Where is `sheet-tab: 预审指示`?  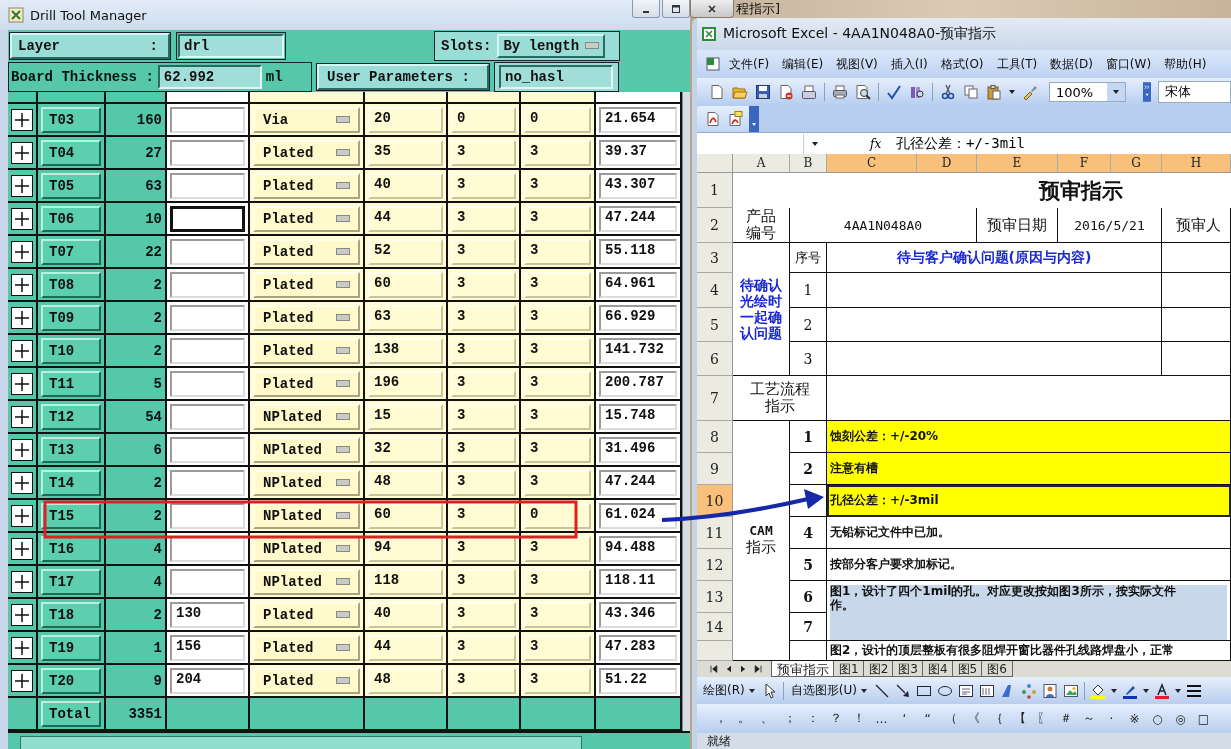 sheet-tab: 预审指示 is located at coordinates (803, 669).